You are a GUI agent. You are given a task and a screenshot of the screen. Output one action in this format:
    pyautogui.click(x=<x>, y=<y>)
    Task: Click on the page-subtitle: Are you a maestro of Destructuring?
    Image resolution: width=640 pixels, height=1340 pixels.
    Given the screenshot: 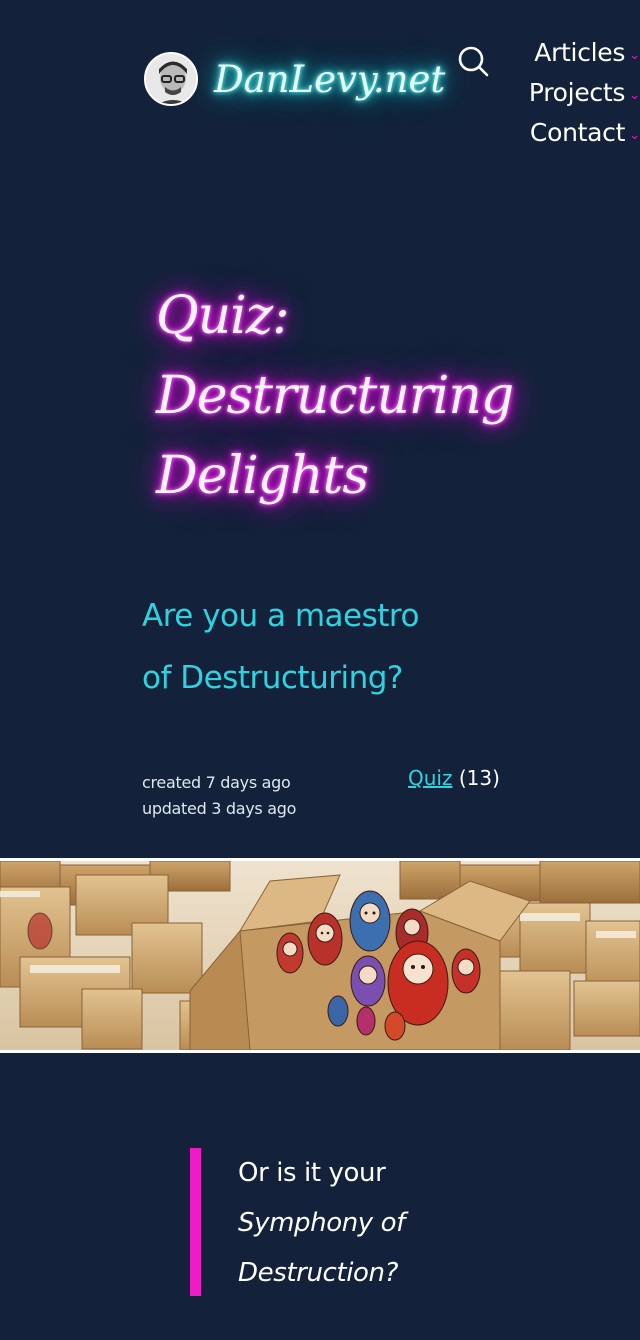 What is the action you would take?
    pyautogui.click(x=342, y=647)
    